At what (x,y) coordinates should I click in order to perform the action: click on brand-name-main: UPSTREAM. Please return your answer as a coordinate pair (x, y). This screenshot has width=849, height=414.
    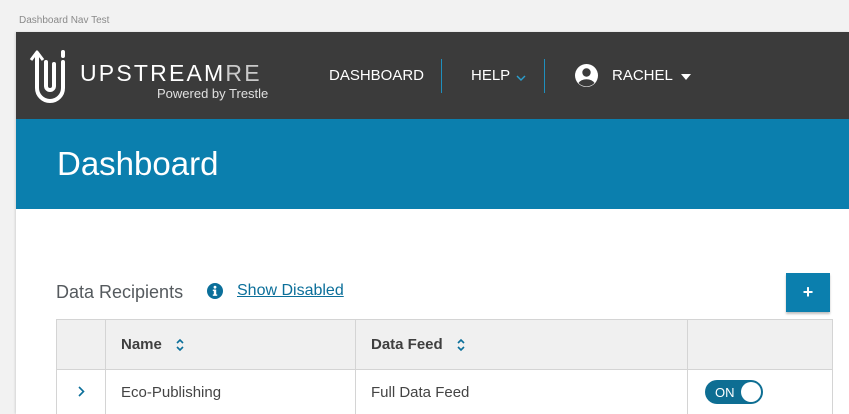
    Looking at the image, I should click on (153, 73).